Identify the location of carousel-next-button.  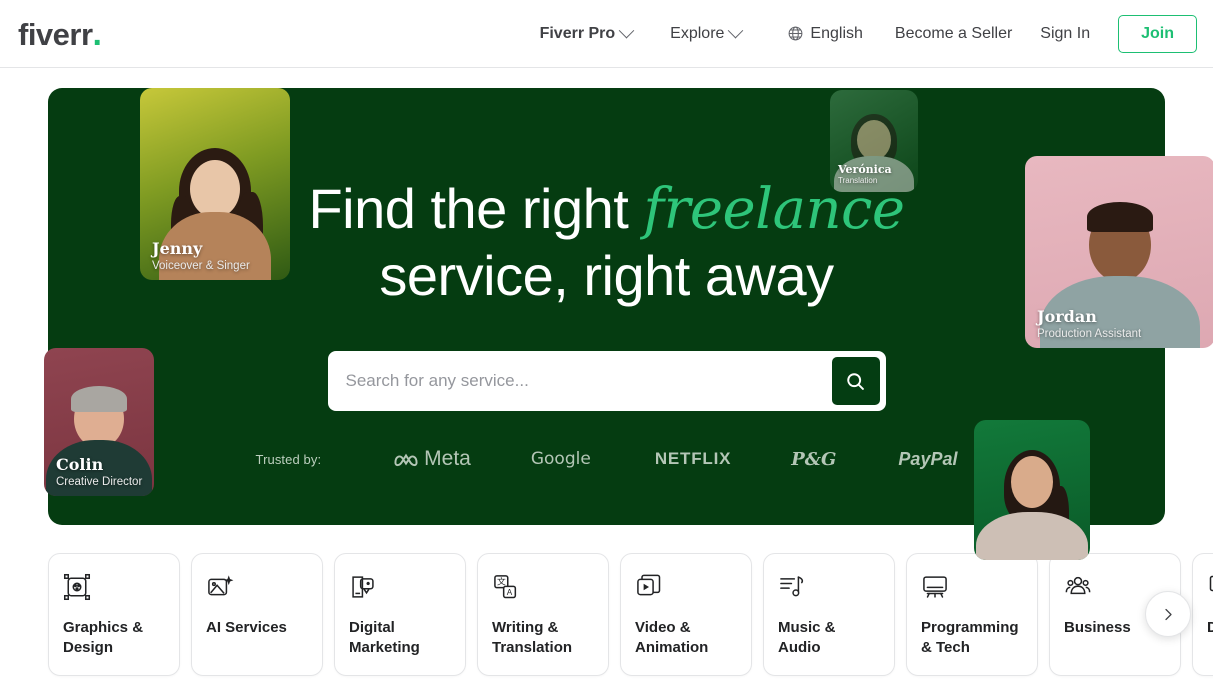
(1168, 614).